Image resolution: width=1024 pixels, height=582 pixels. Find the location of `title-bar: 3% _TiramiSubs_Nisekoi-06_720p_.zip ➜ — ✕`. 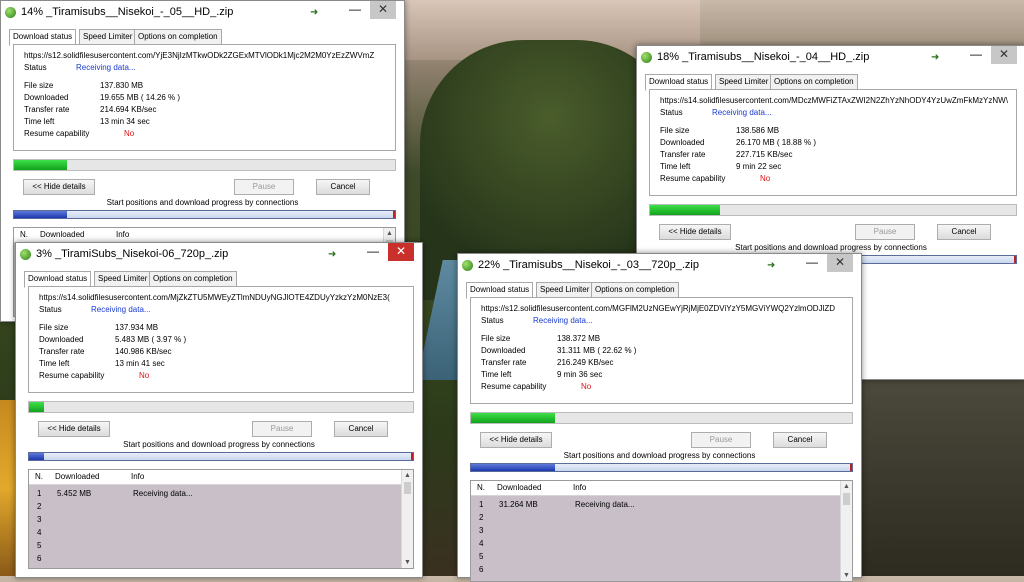

title-bar: 3% _TiramiSubs_Nisekoi-06_720p_.zip ➜ — ✕ is located at coordinates (219, 255).